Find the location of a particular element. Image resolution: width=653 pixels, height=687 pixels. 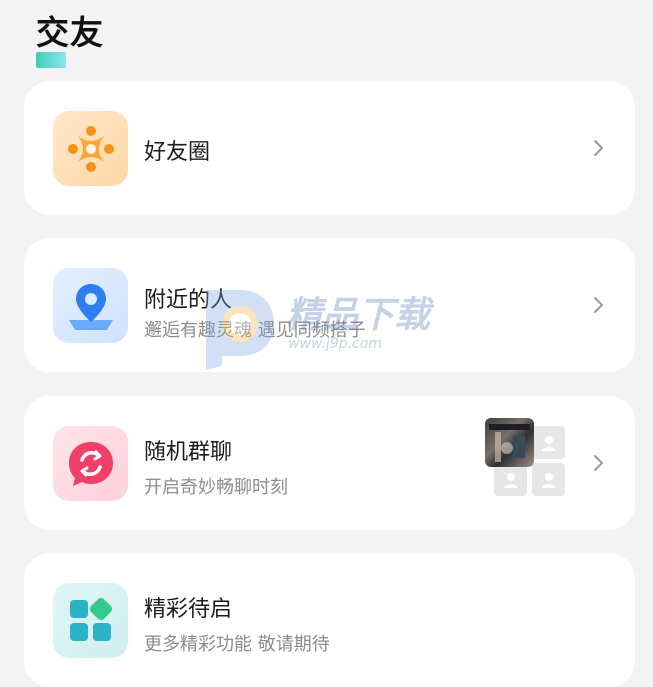

friends-circle-icon is located at coordinates (90, 148).